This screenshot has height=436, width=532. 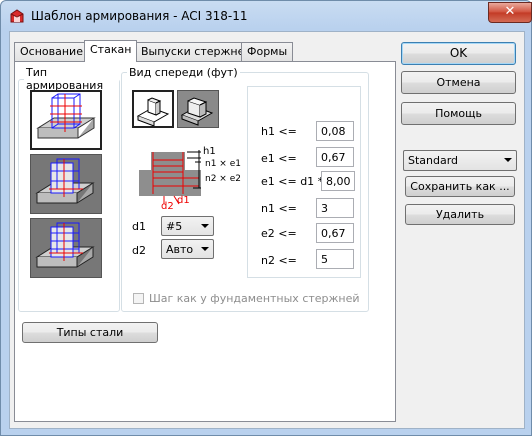 I want to click on tab-dowels: Выпуски стержней, so click(x=196, y=51).